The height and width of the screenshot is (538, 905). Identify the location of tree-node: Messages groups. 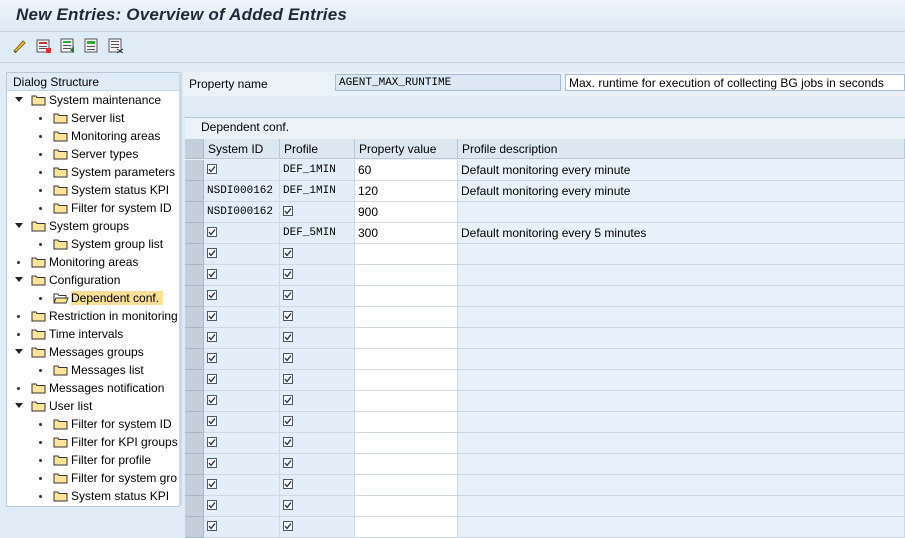
(93, 353).